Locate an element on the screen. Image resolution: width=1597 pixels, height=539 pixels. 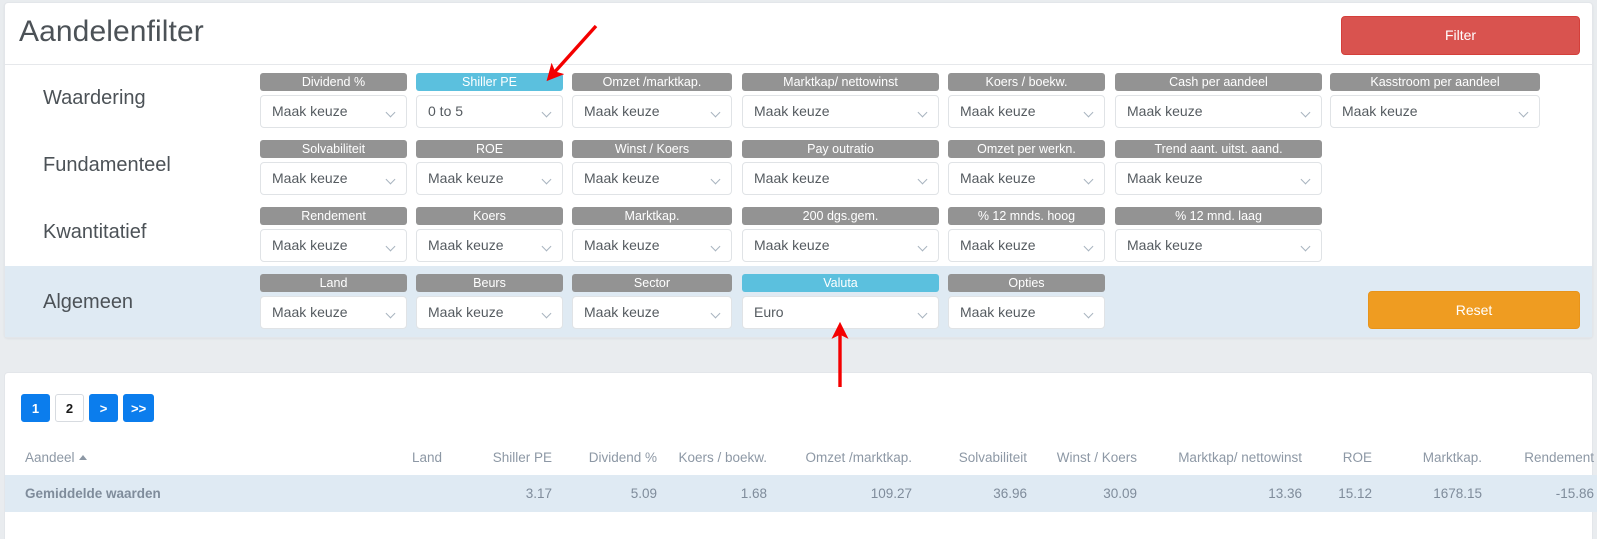
column-header-shiller-pe: Shiller PE is located at coordinates (505, 459).